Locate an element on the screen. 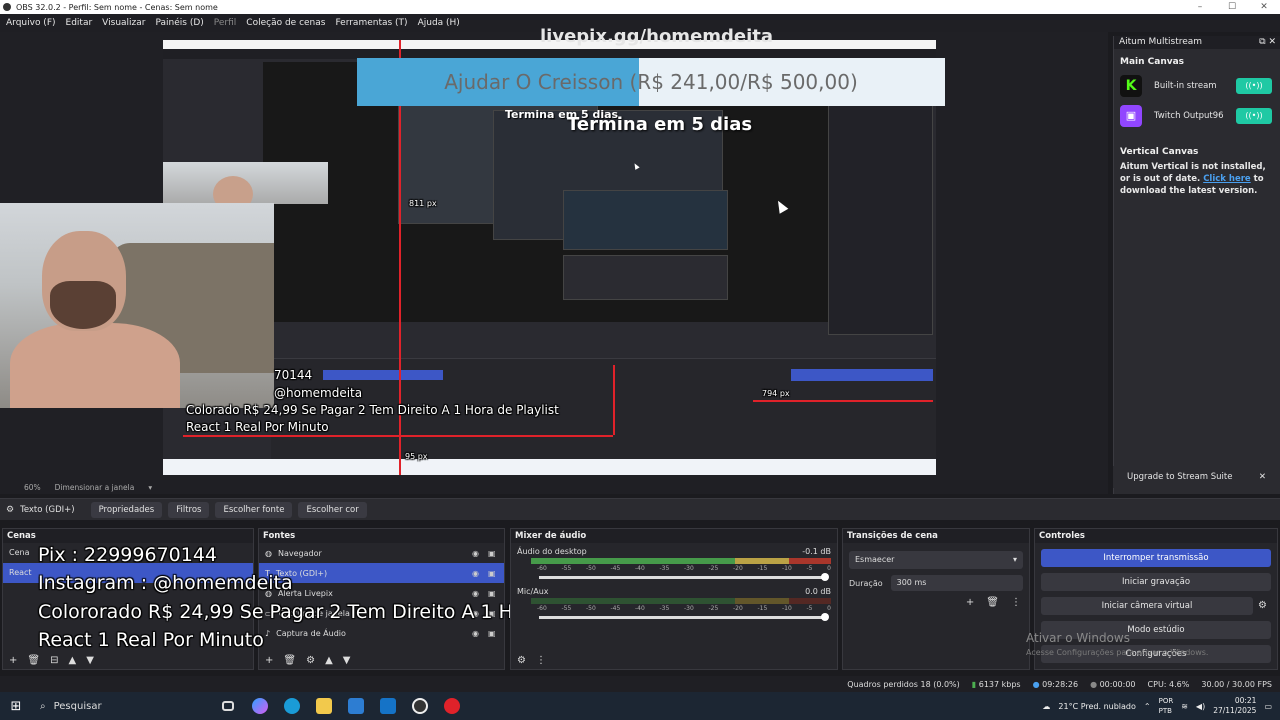 Image resolution: width=1280 pixels, height=720 pixels. properties-button: Propriedades is located at coordinates (126, 509).